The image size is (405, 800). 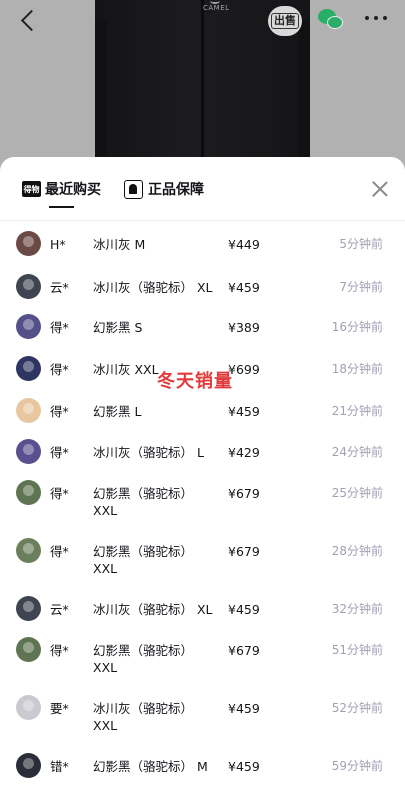 I want to click on guarantee-icon, so click(x=133, y=189).